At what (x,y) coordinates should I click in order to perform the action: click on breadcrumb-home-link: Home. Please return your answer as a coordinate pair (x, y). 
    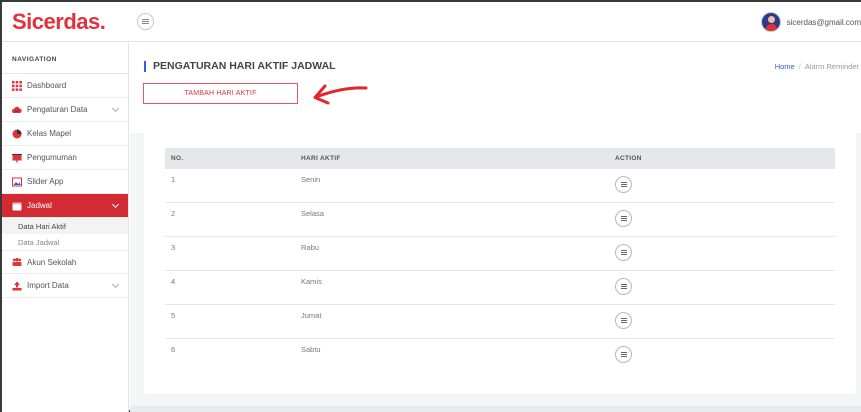
    Looking at the image, I should click on (785, 66).